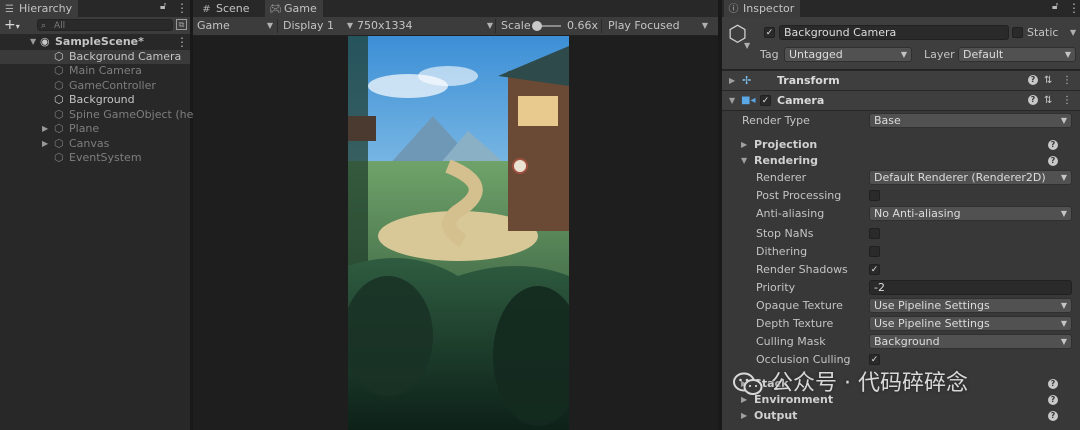  I want to click on depth-texture-dropdown: Use Pipeline Settings ▼, so click(970, 323).